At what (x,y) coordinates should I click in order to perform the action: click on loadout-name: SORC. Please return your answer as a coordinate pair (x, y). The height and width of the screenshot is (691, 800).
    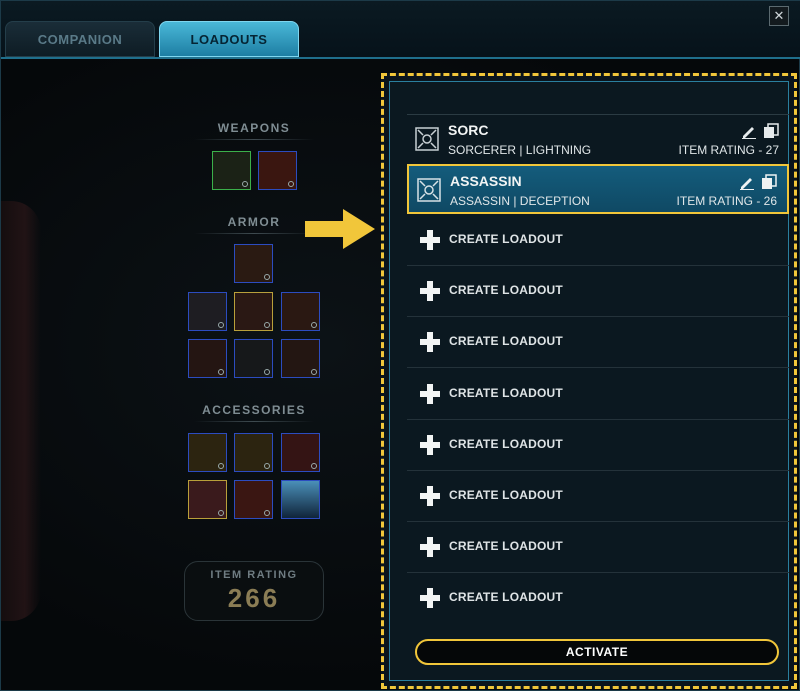
    Looking at the image, I should click on (468, 130).